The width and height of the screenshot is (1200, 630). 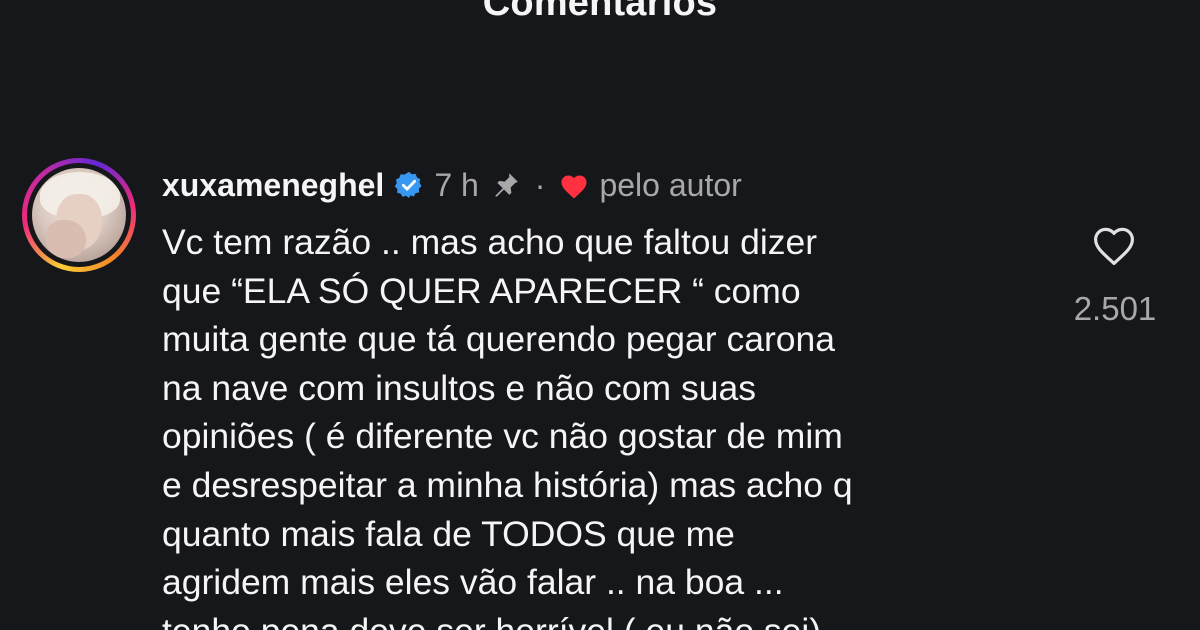 What do you see at coordinates (481, 290) in the screenshot?
I see `comment-text-line: que “ELA SÓ QUER APARECER “ como` at bounding box center [481, 290].